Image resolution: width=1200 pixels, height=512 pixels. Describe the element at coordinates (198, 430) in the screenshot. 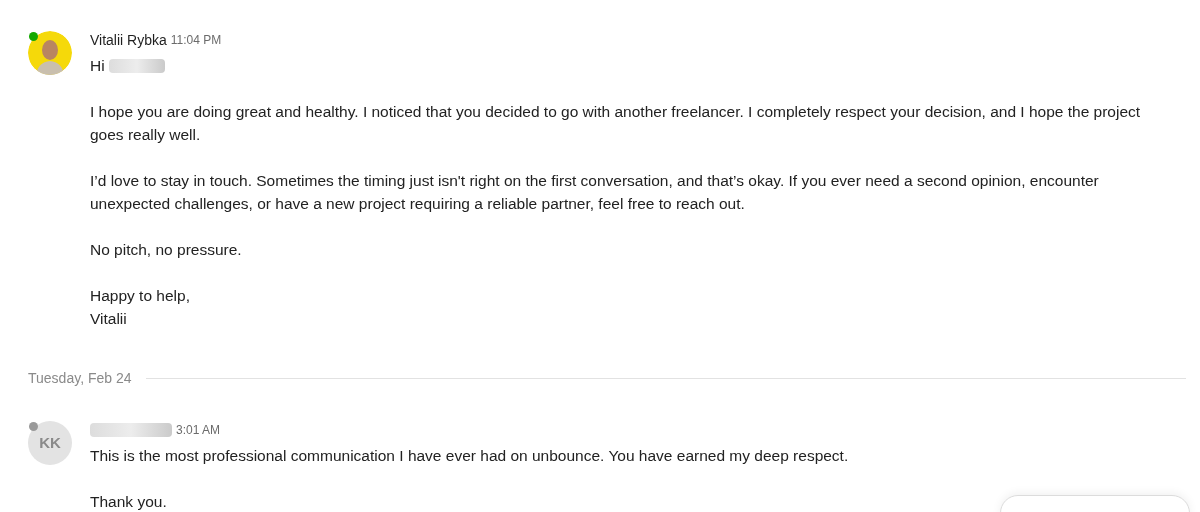

I see `message-time: 3:01 AM` at that location.